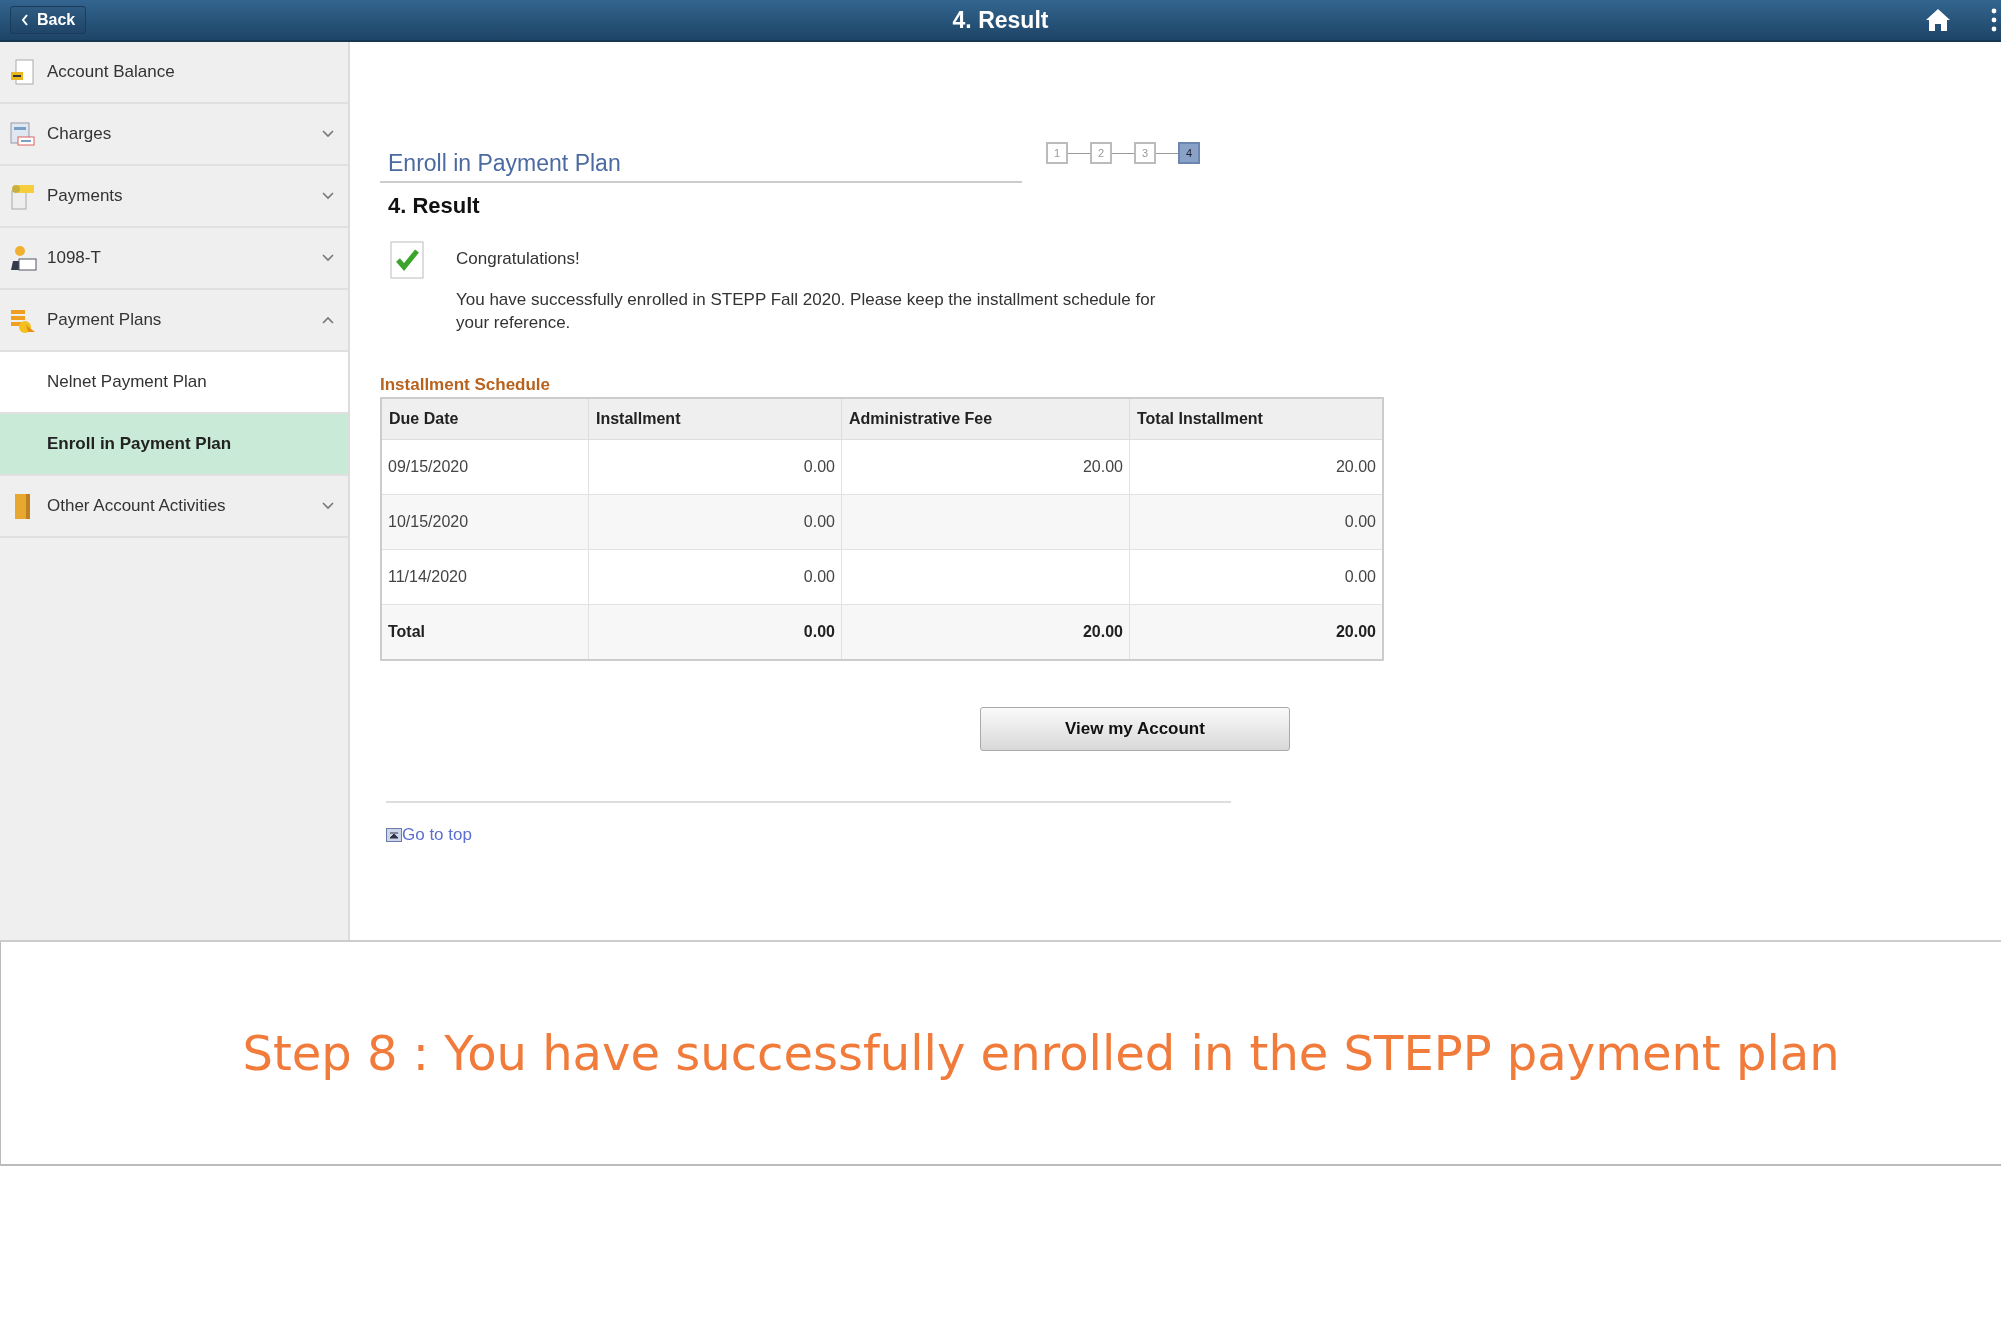 This screenshot has height=1329, width=2001. I want to click on sidebar-item: Payments, so click(174, 197).